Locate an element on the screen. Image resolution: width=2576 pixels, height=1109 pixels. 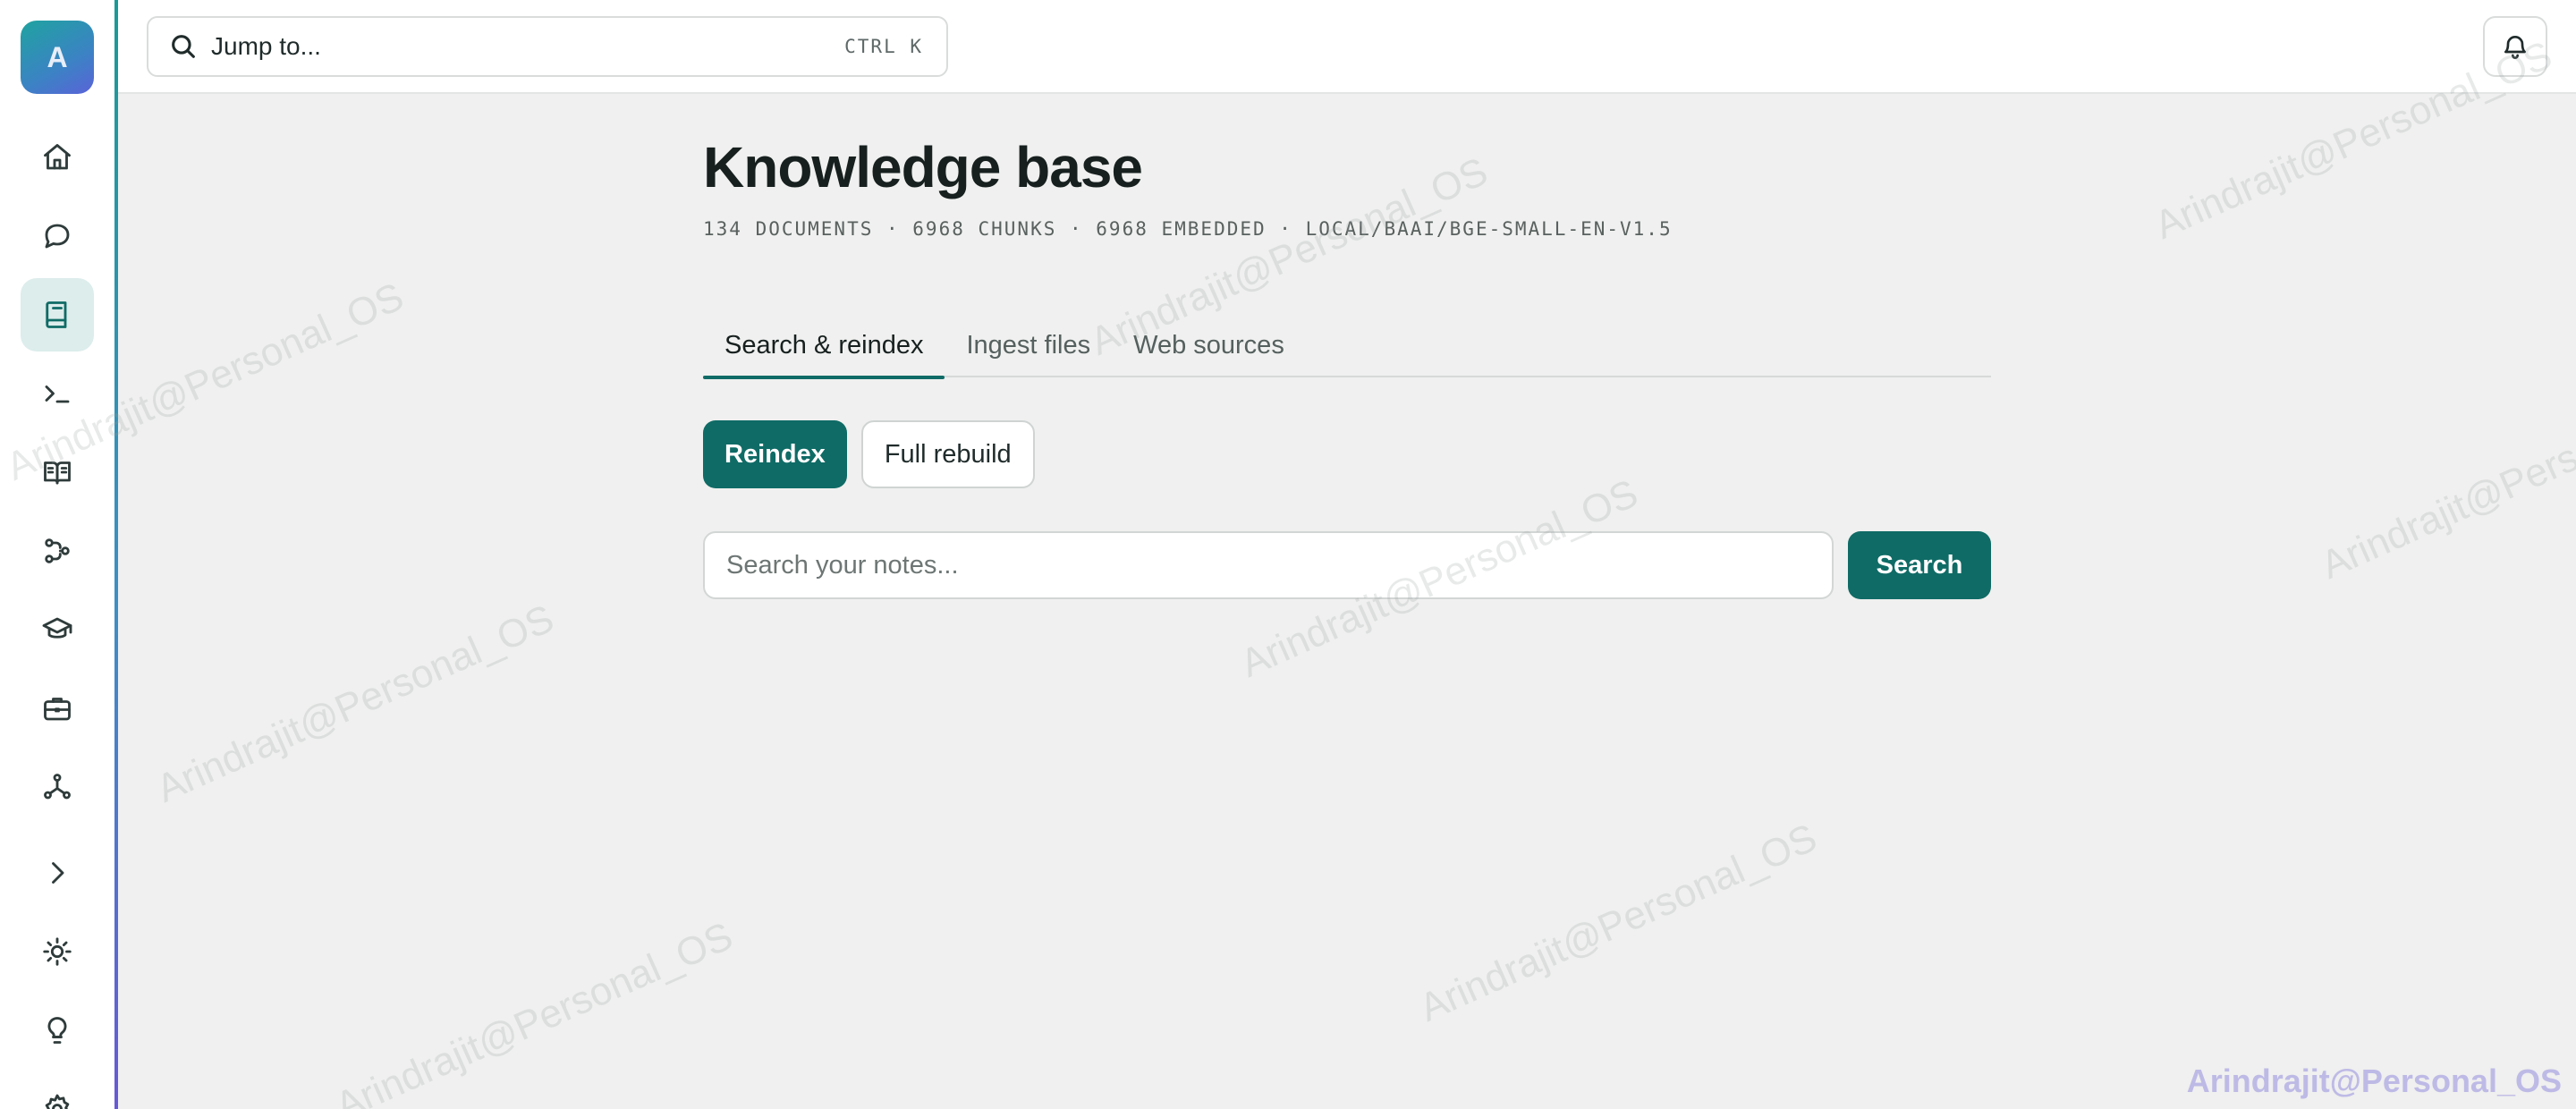
nav-knowledge-base is located at coordinates (57, 314).